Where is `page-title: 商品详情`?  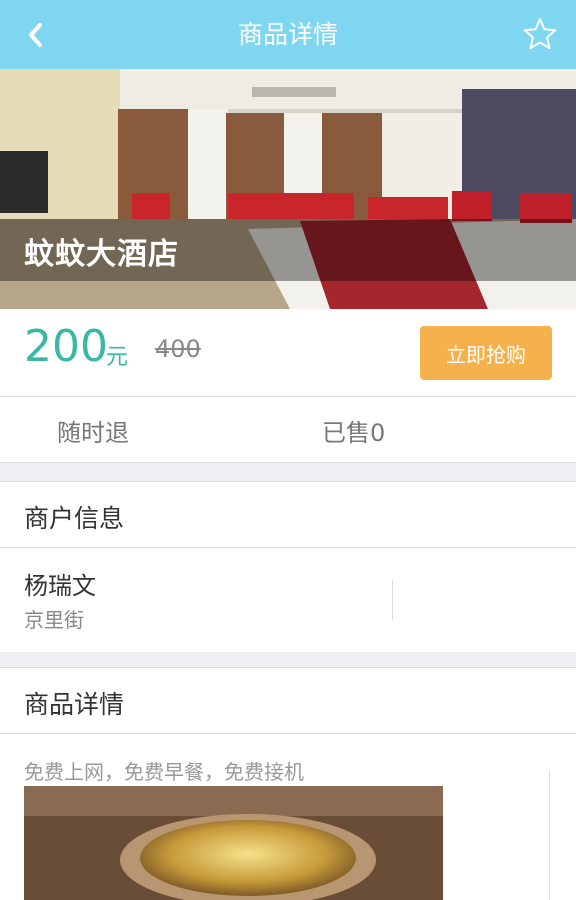
page-title: 商品详情 is located at coordinates (287, 34).